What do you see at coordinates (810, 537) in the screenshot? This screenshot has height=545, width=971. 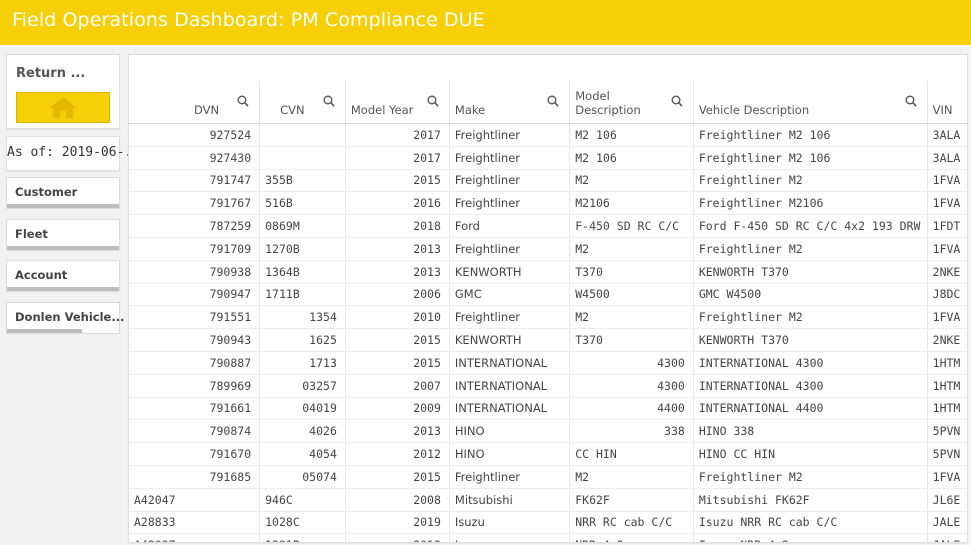 I see `cell-vehicle-description: Isuzu NRR 4x2` at bounding box center [810, 537].